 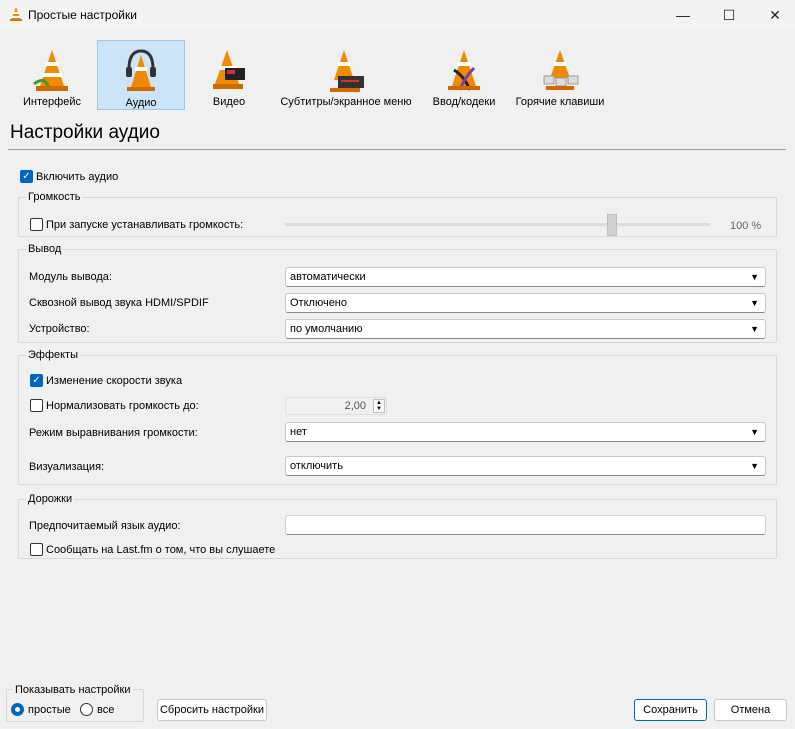 What do you see at coordinates (497, 224) in the screenshot?
I see `volume-slider-track` at bounding box center [497, 224].